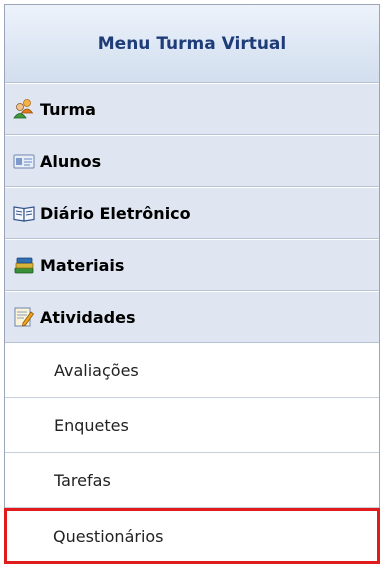 The width and height of the screenshot is (387, 564). Describe the element at coordinates (24, 109) in the screenshot. I see `people-icon` at that location.